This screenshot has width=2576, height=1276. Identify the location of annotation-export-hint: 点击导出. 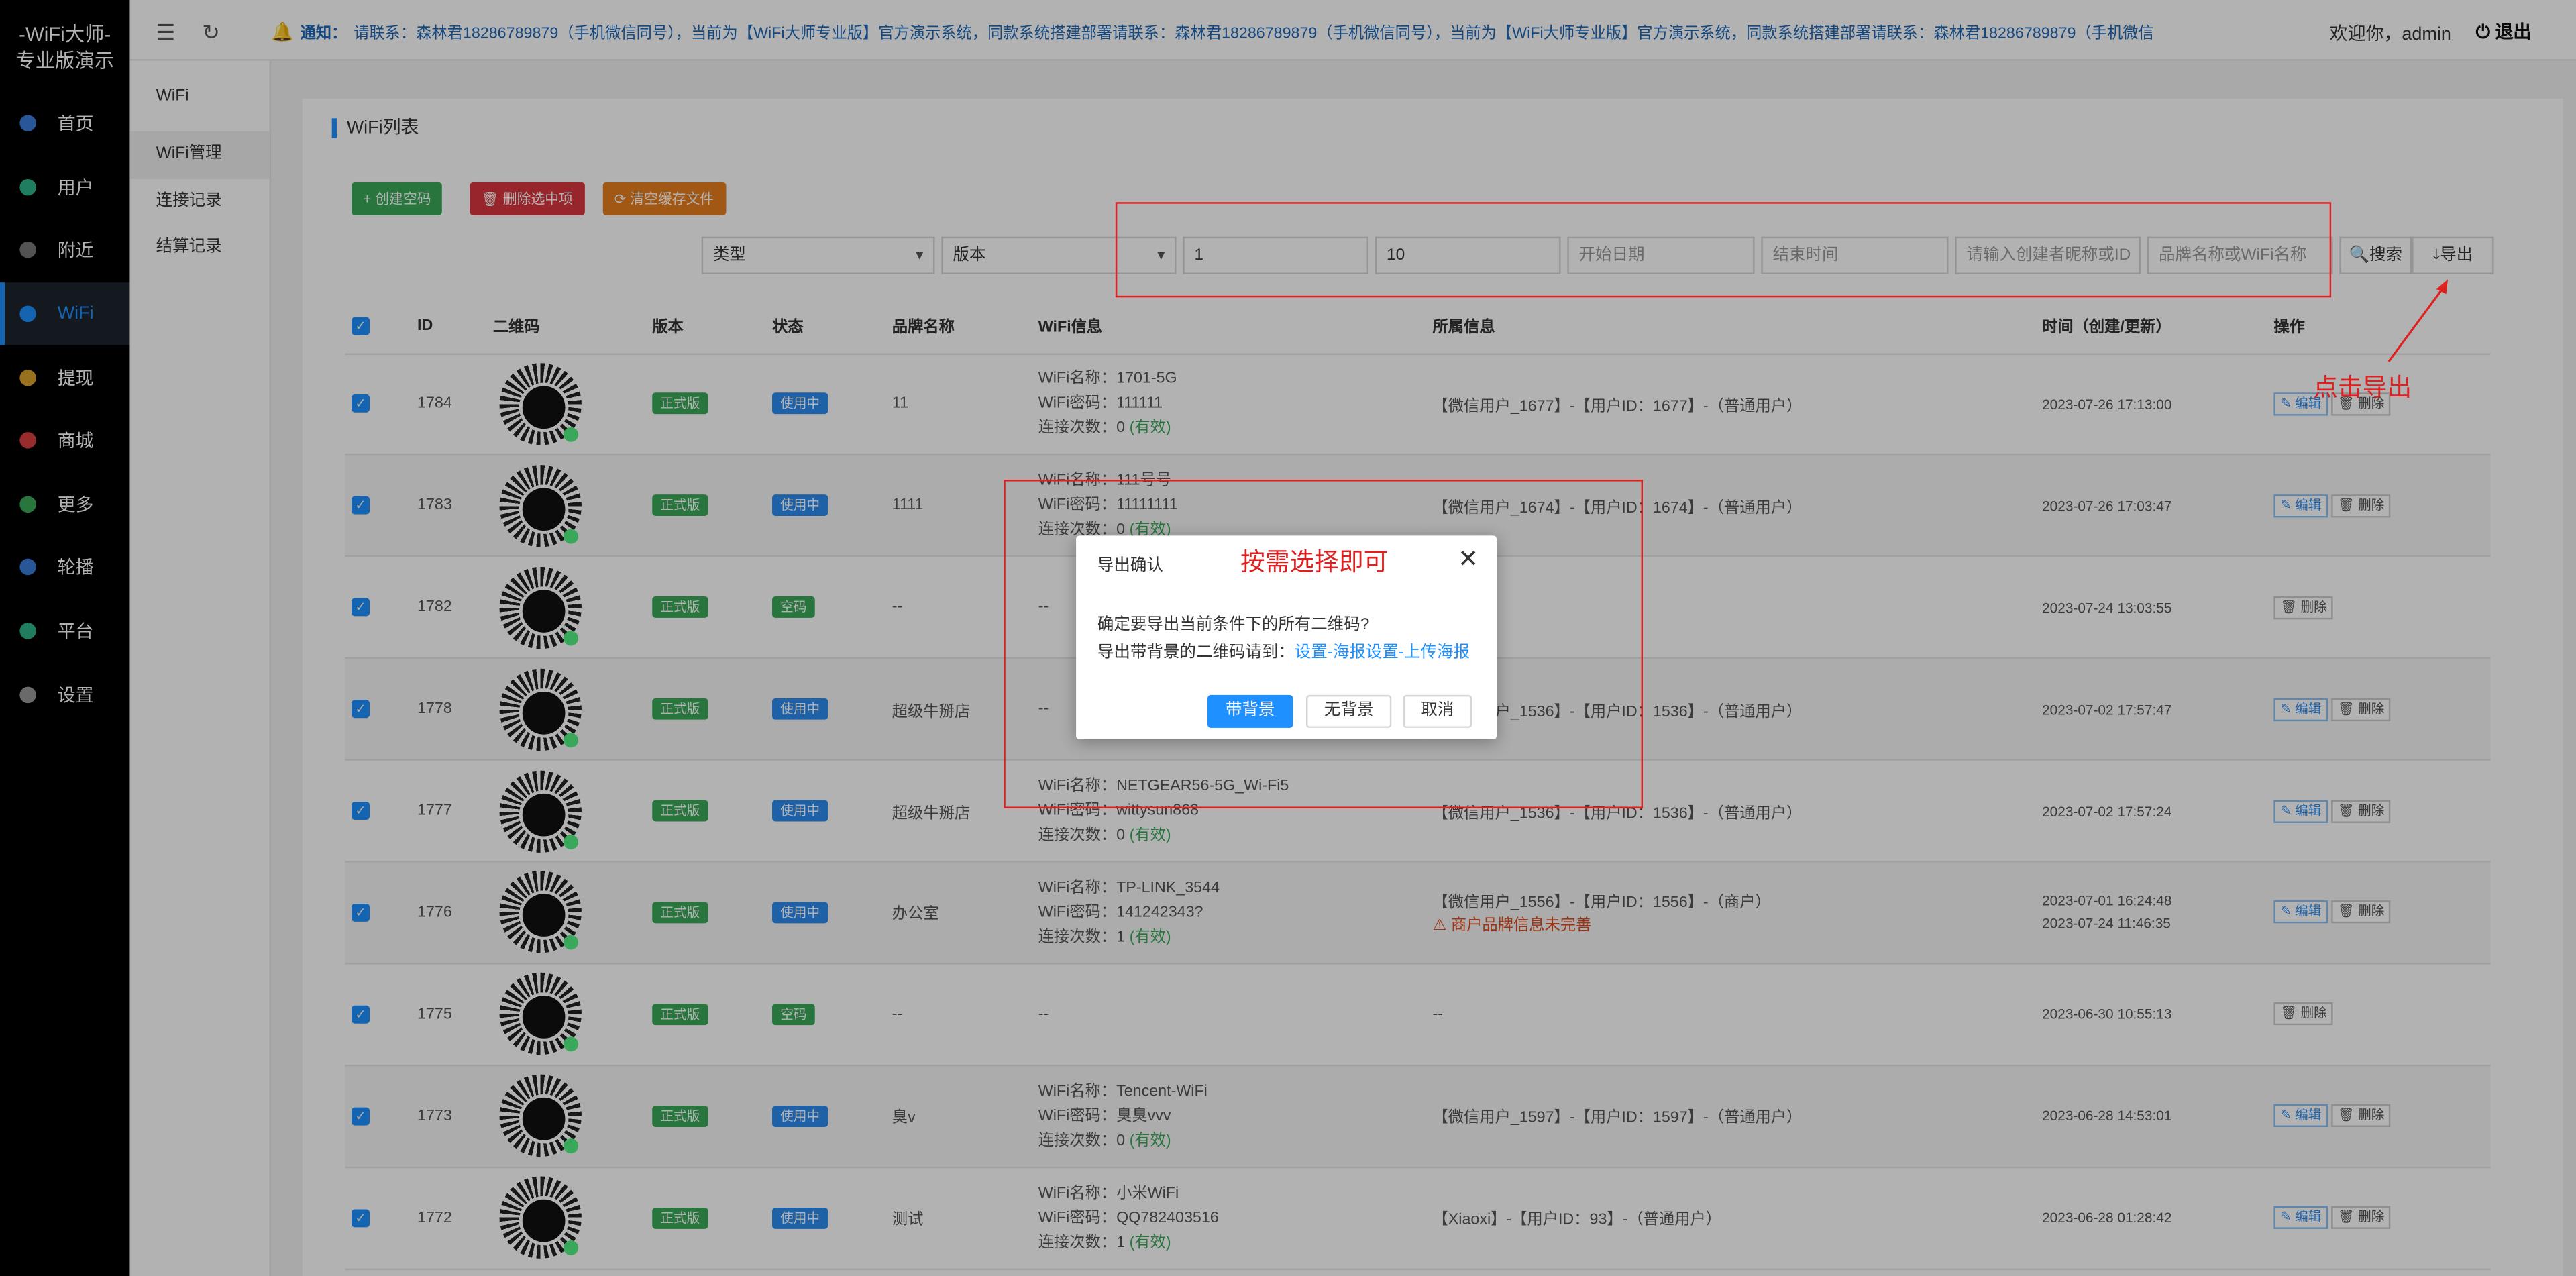
(2362, 389).